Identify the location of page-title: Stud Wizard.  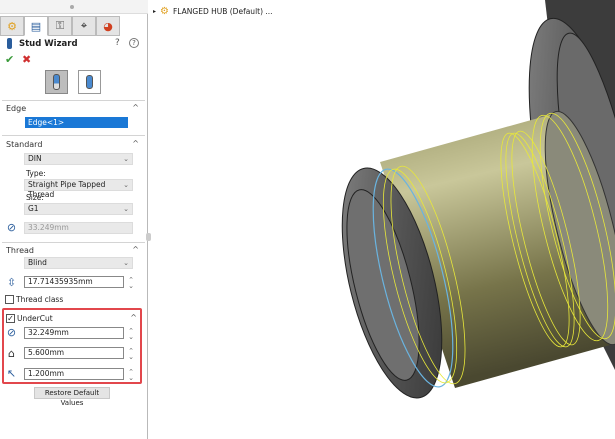
(48, 44).